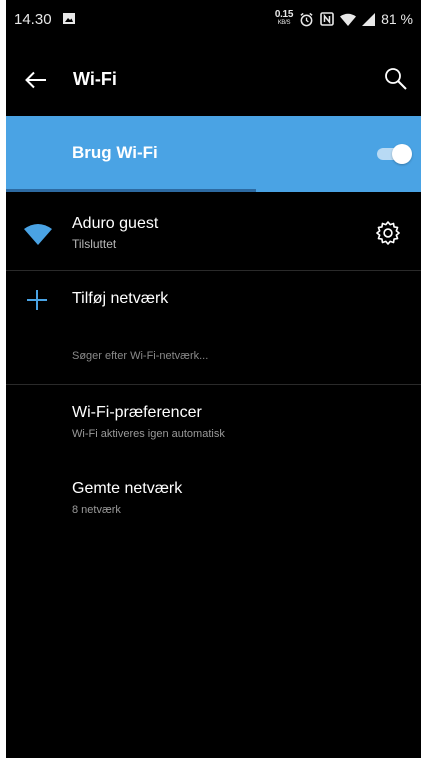 This screenshot has height=758, width=427. Describe the element at coordinates (306, 19) in the screenshot. I see `alarm-icon` at that location.